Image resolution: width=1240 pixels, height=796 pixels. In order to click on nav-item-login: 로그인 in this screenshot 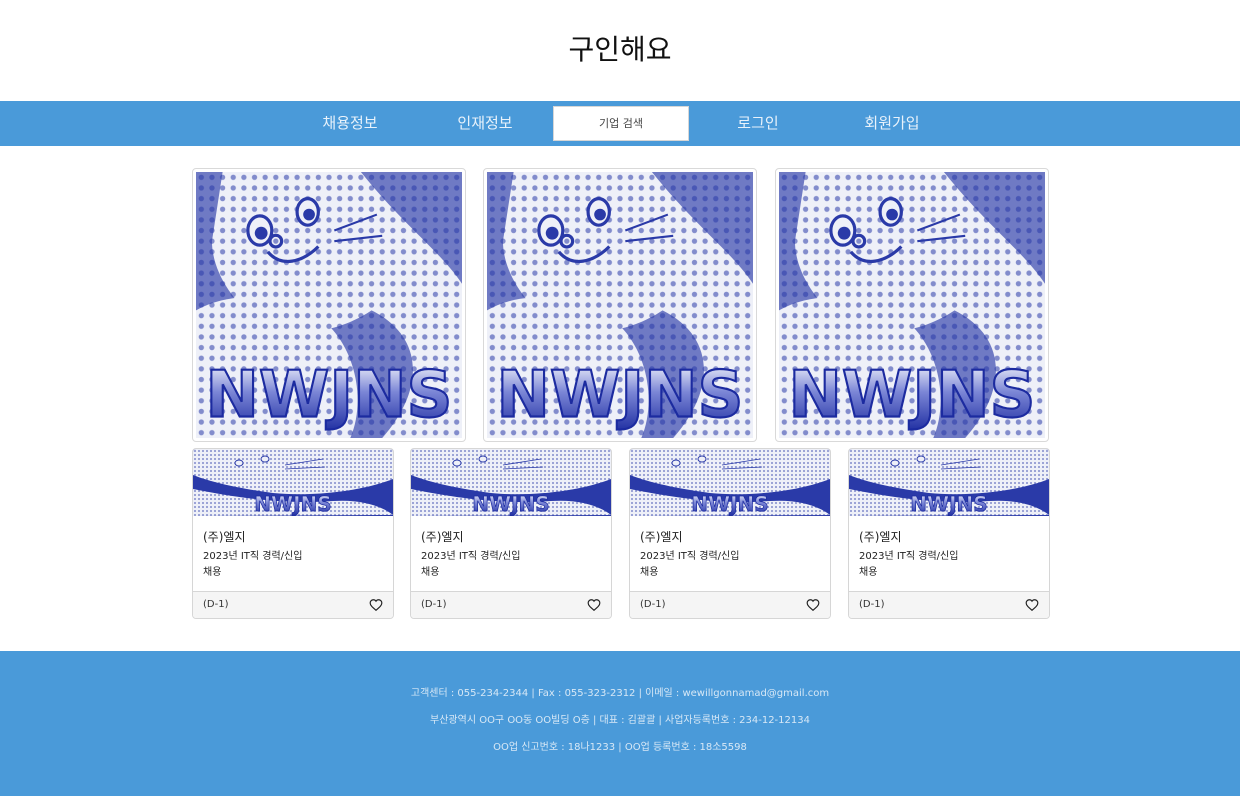, I will do `click(758, 123)`.